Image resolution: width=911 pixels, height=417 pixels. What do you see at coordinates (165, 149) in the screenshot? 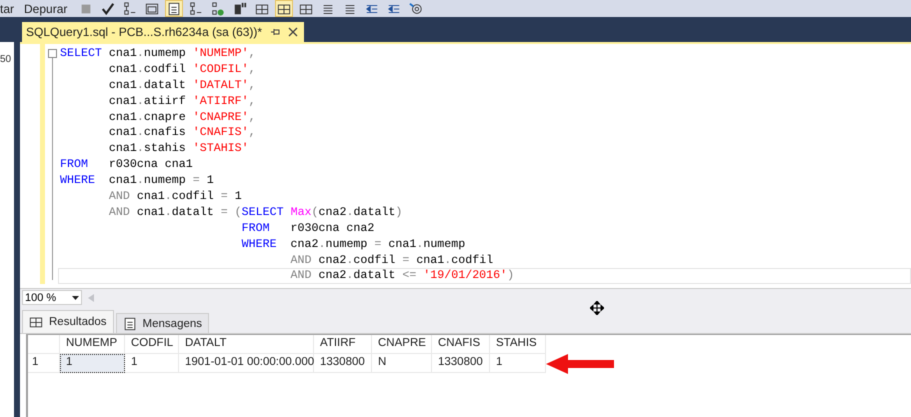
I see `code-token: stahis` at bounding box center [165, 149].